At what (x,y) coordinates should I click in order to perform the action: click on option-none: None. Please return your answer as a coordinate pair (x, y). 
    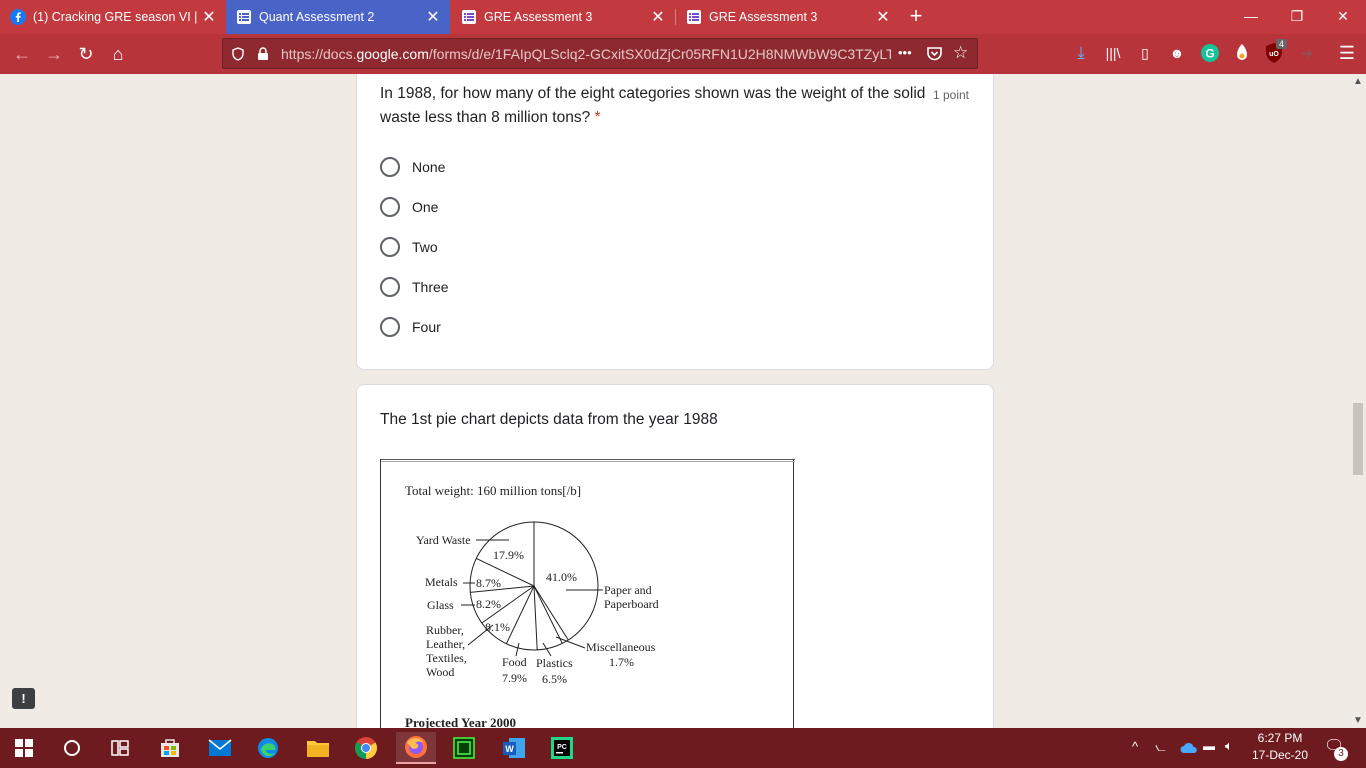
    Looking at the image, I should click on (412, 167).